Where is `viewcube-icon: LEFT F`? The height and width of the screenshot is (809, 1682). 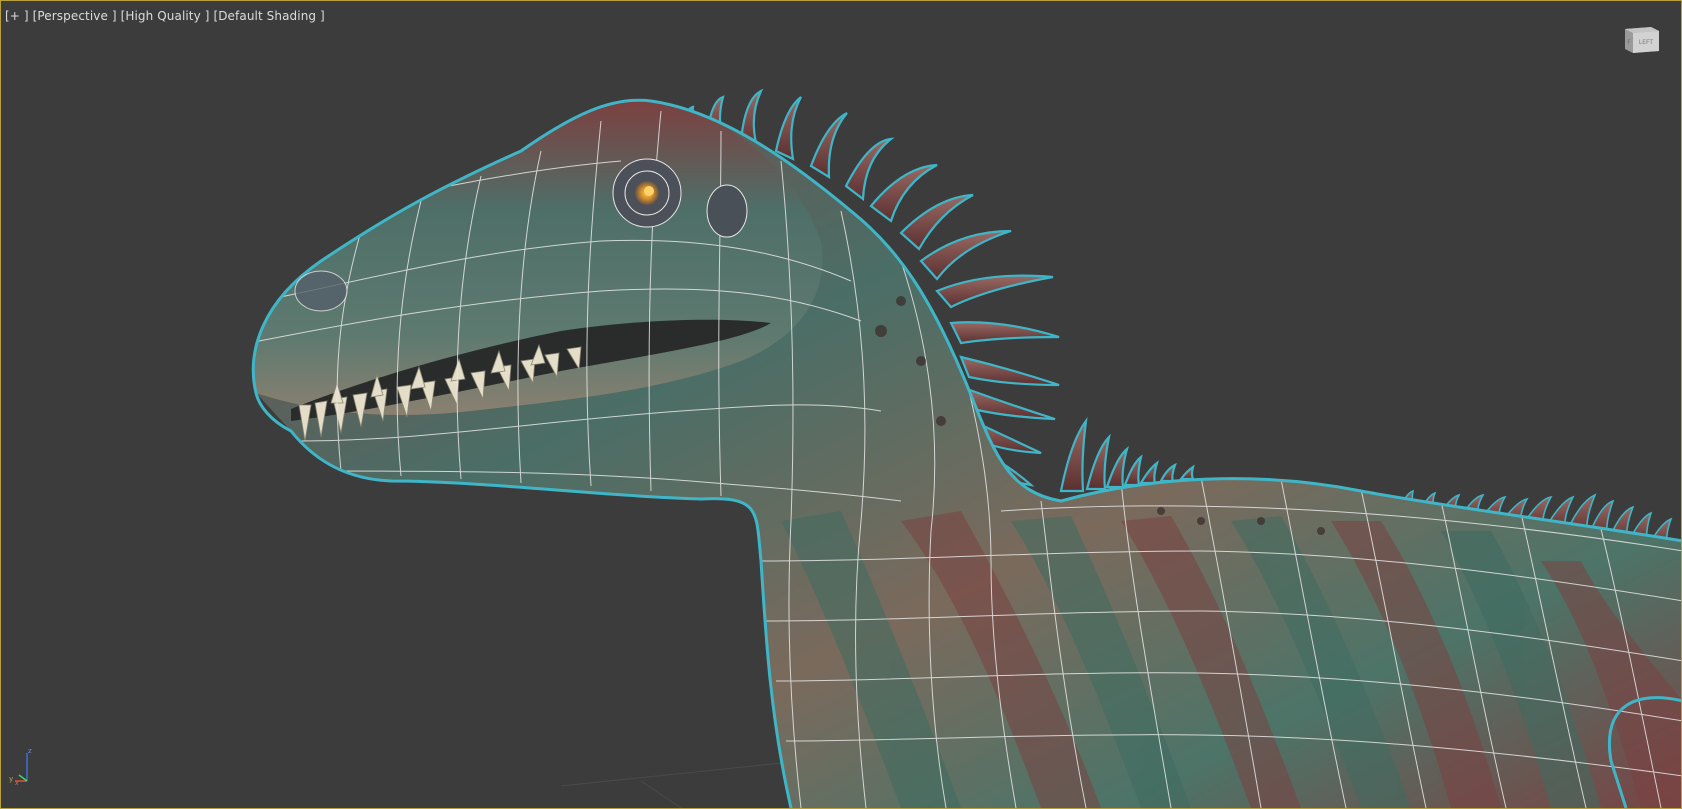
viewcube-icon: LEFT F is located at coordinates (1641, 39).